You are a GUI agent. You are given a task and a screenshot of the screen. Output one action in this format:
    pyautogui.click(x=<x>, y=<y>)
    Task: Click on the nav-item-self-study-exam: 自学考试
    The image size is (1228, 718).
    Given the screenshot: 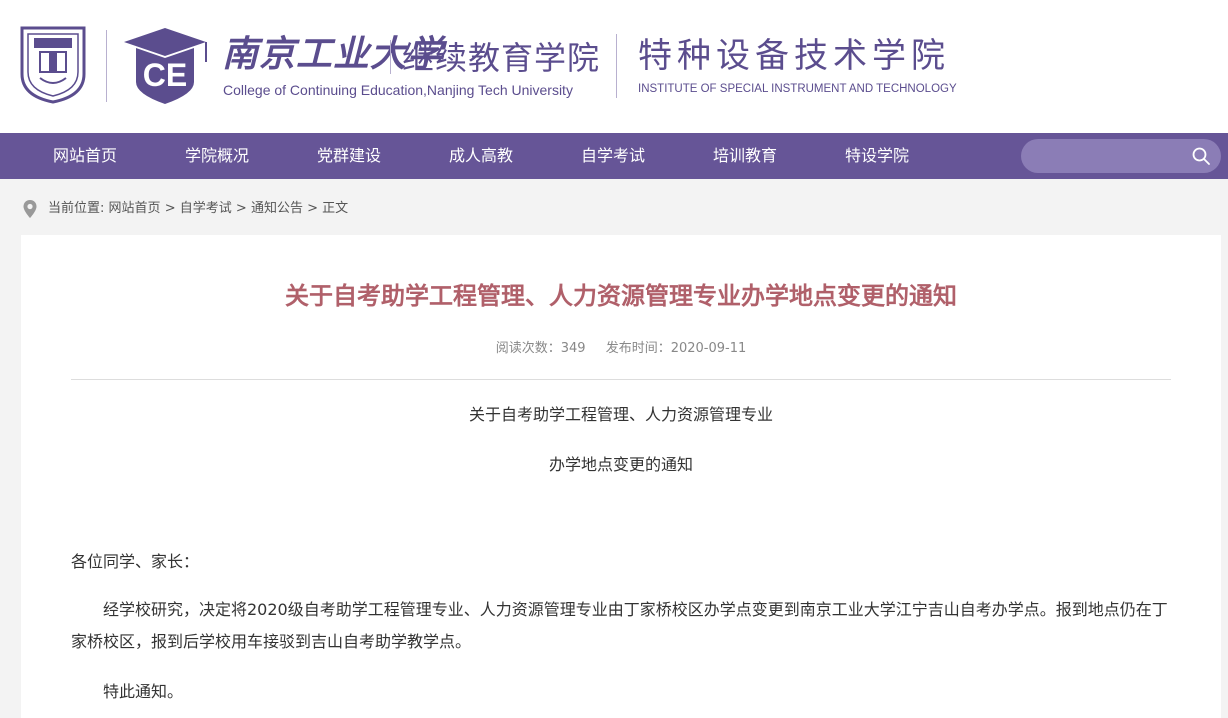 What is the action you would take?
    pyautogui.click(x=613, y=156)
    